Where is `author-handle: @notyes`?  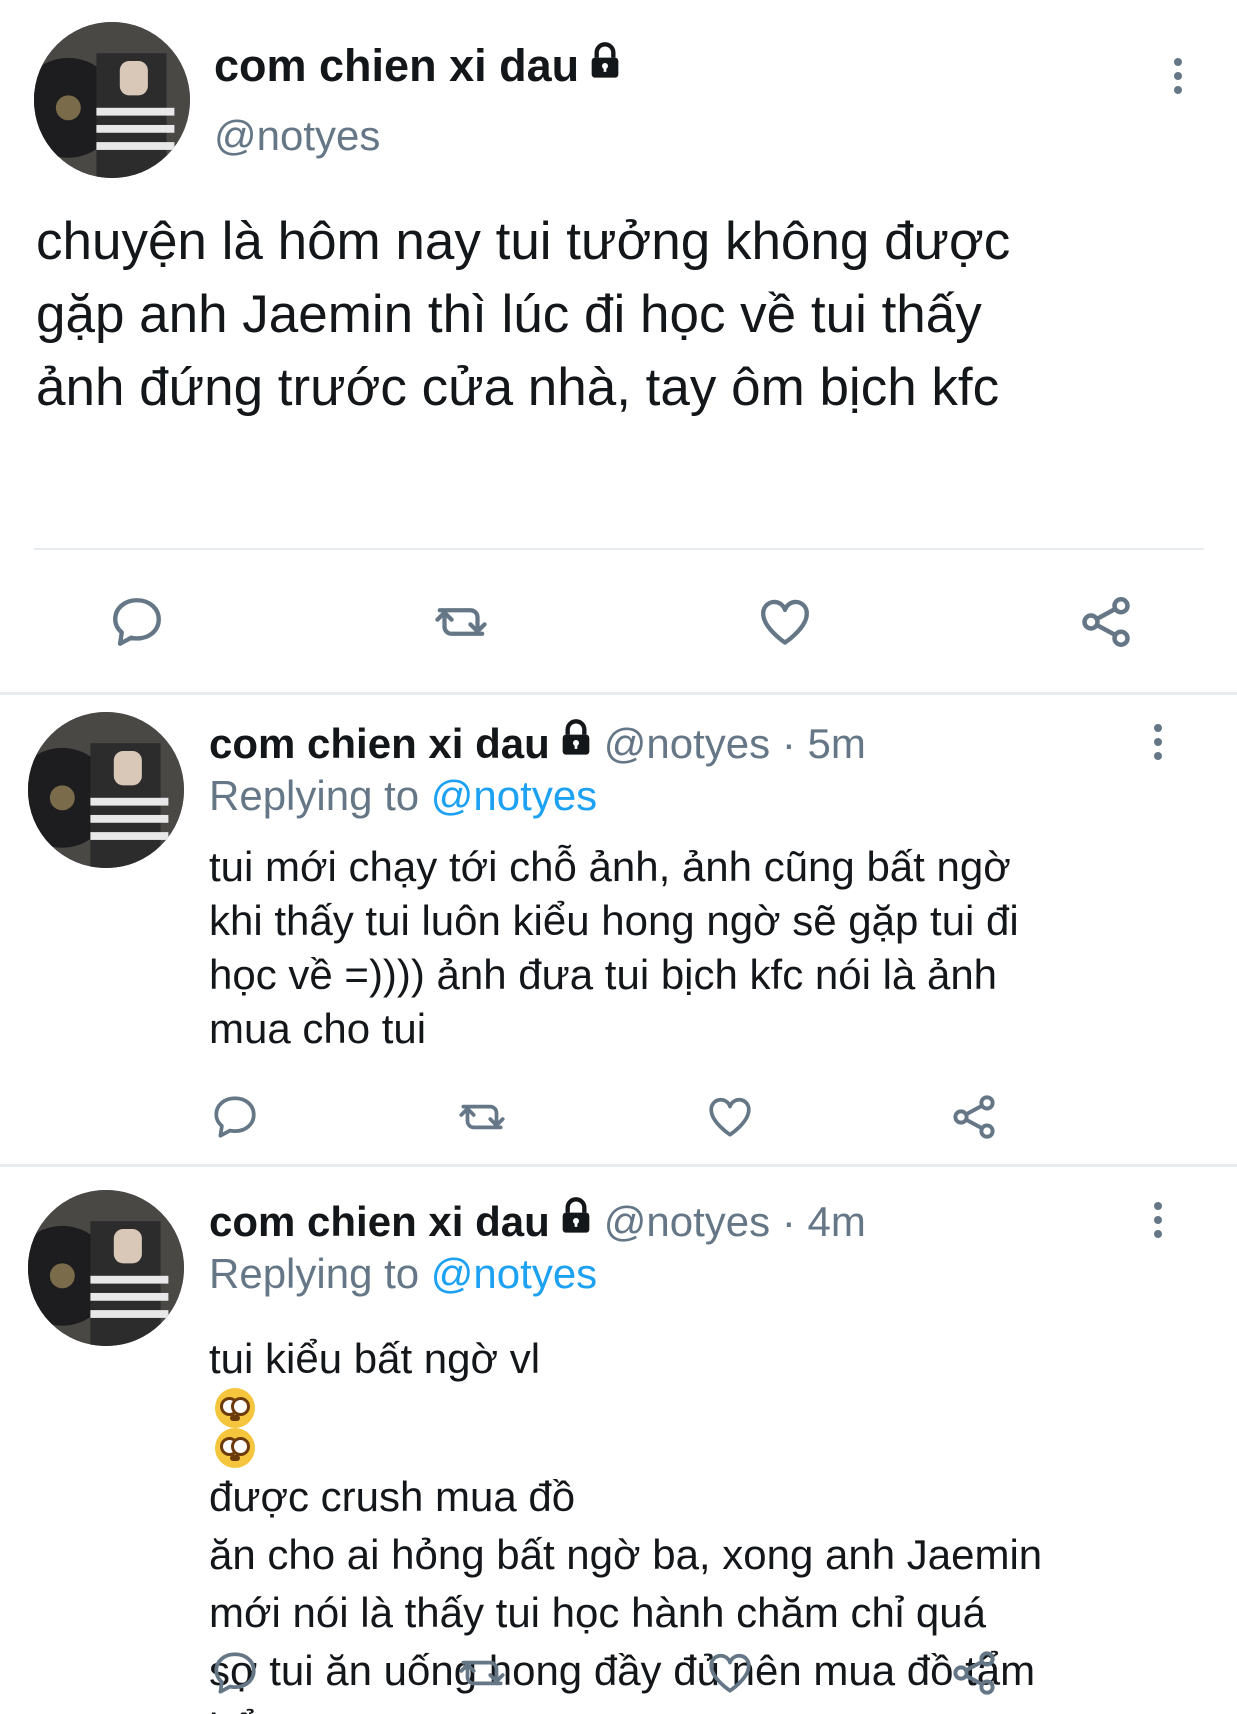
author-handle: @notyes is located at coordinates (297, 136).